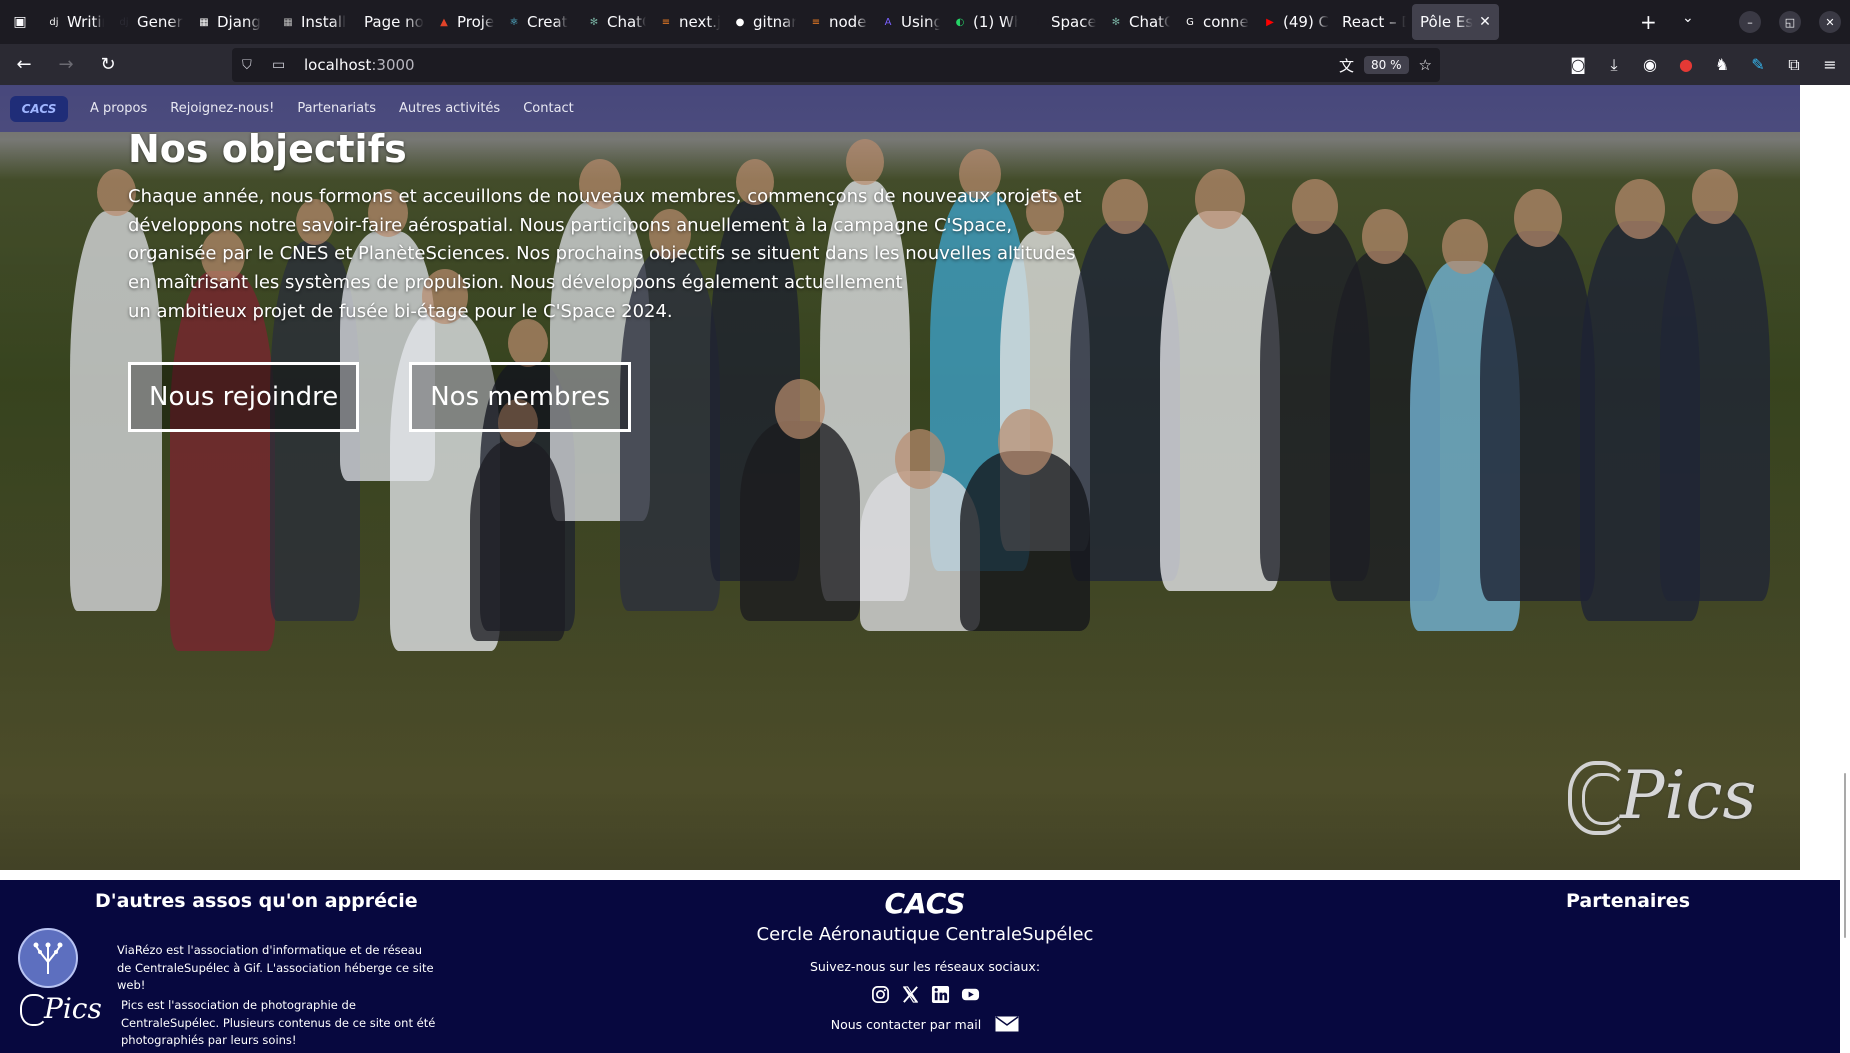  What do you see at coordinates (1686, 64) in the screenshot?
I see `ublock-icon: ●` at bounding box center [1686, 64].